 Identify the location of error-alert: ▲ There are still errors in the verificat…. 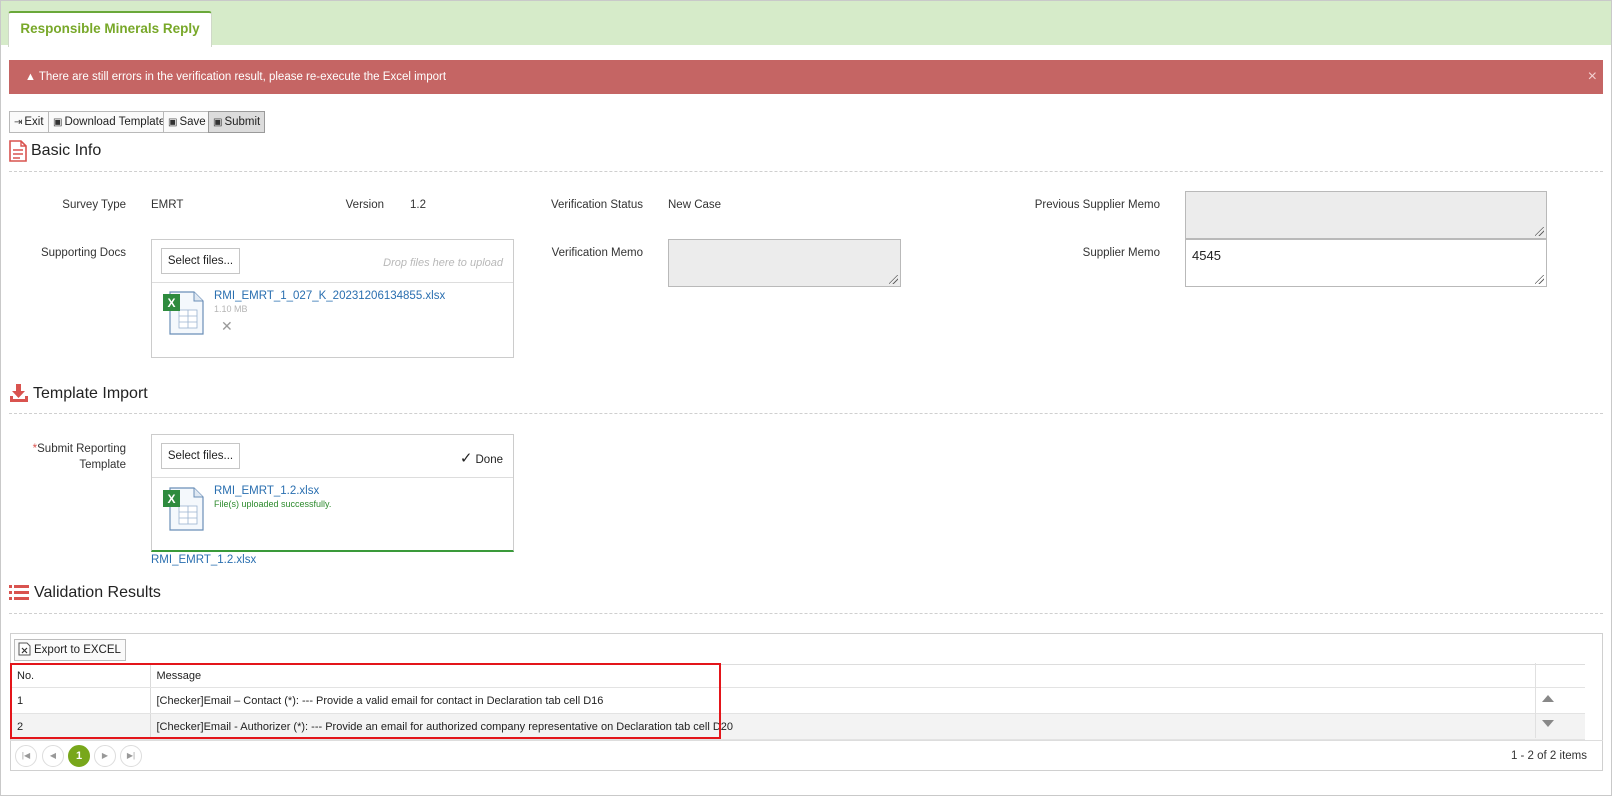
(806, 77).